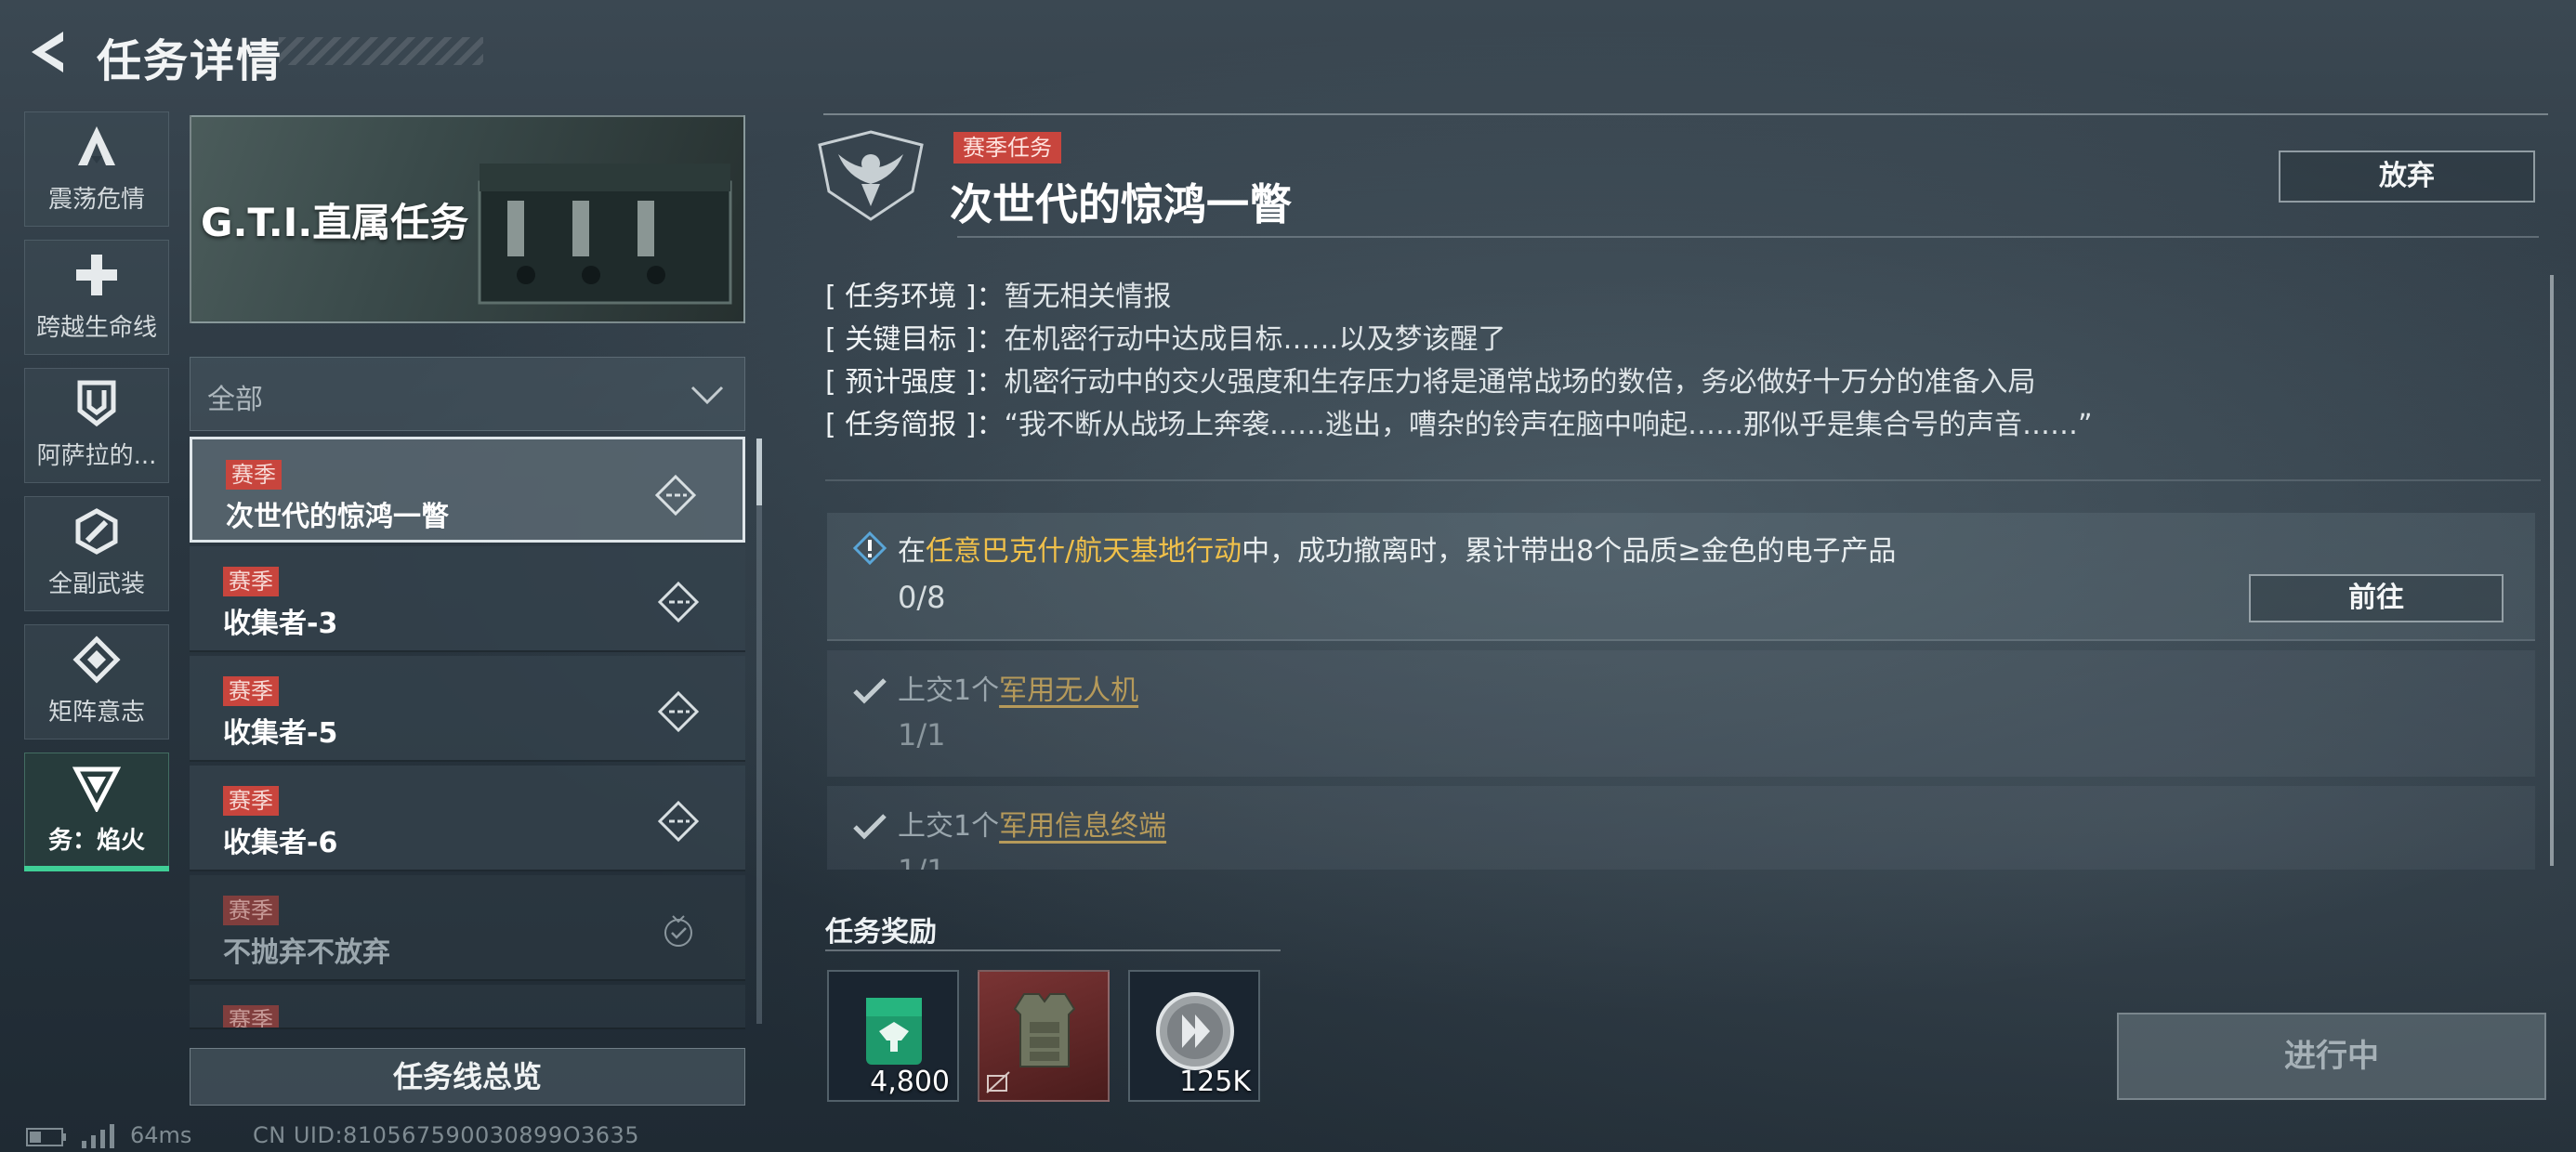 The image size is (2576, 1152). I want to click on submit-progress: 1/1, so click(922, 861).